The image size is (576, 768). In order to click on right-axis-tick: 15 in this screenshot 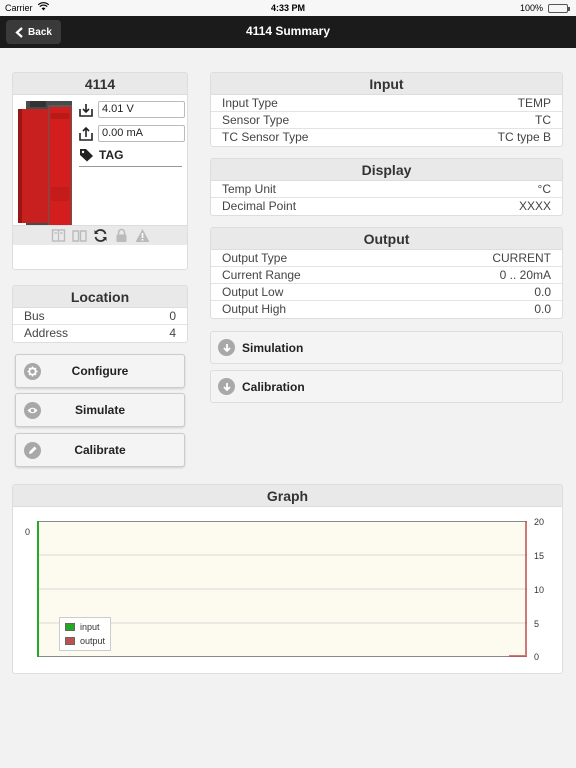, I will do `click(539, 556)`.